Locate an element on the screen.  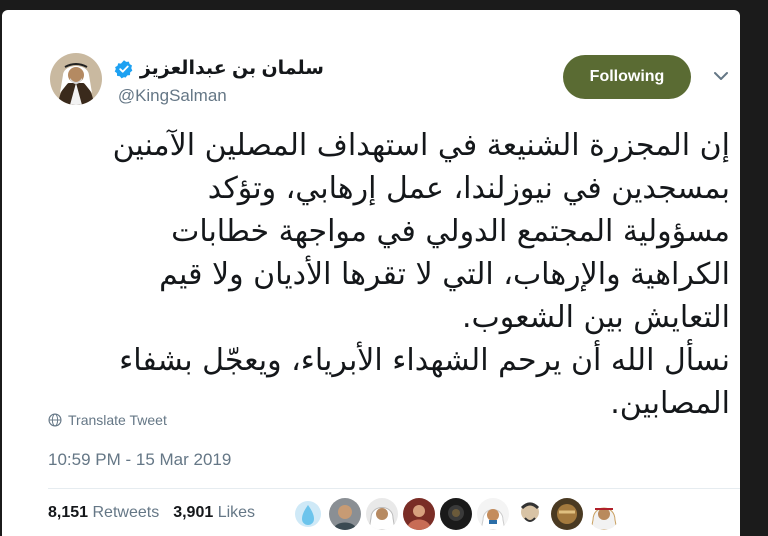
verified-badge-icon is located at coordinates (123, 68).